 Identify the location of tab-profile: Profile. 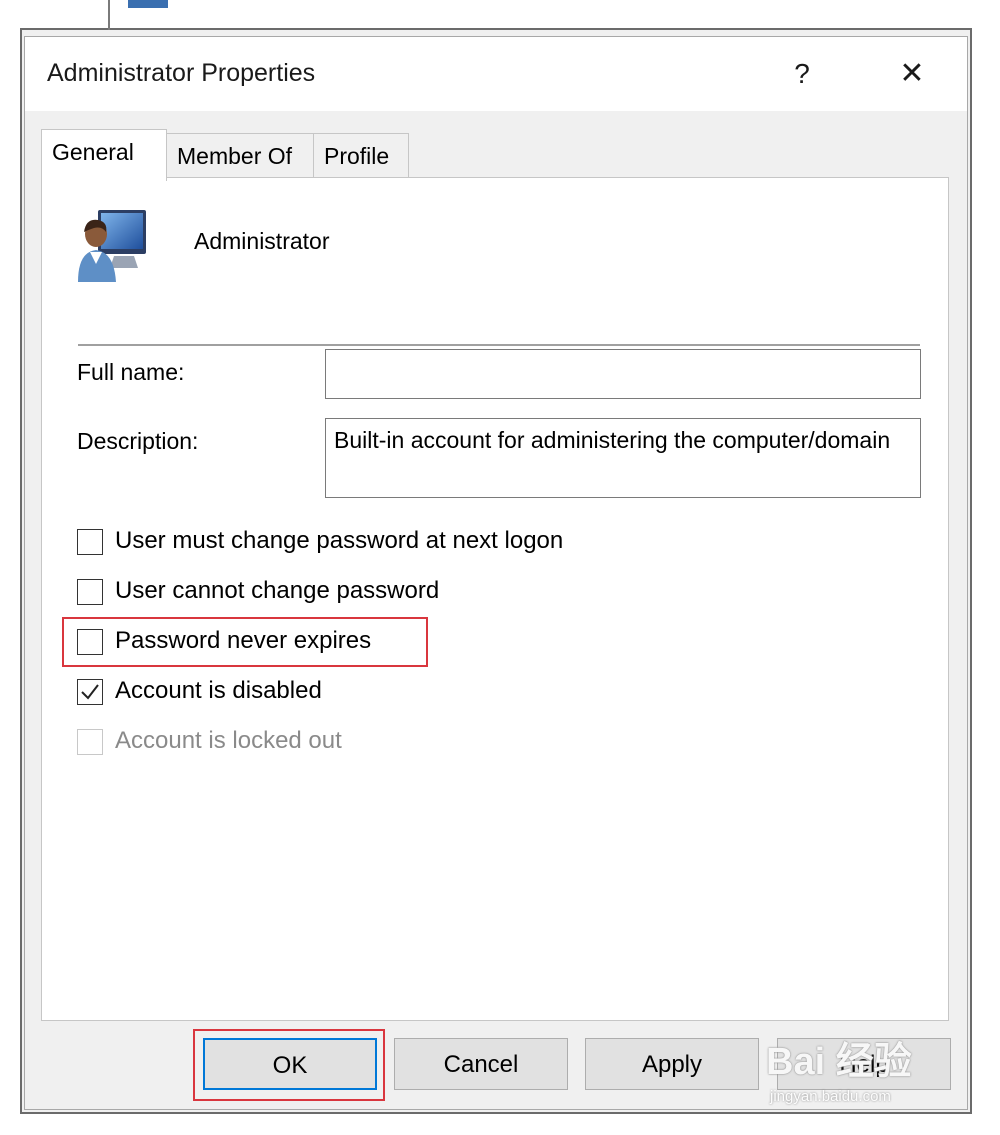
(361, 155).